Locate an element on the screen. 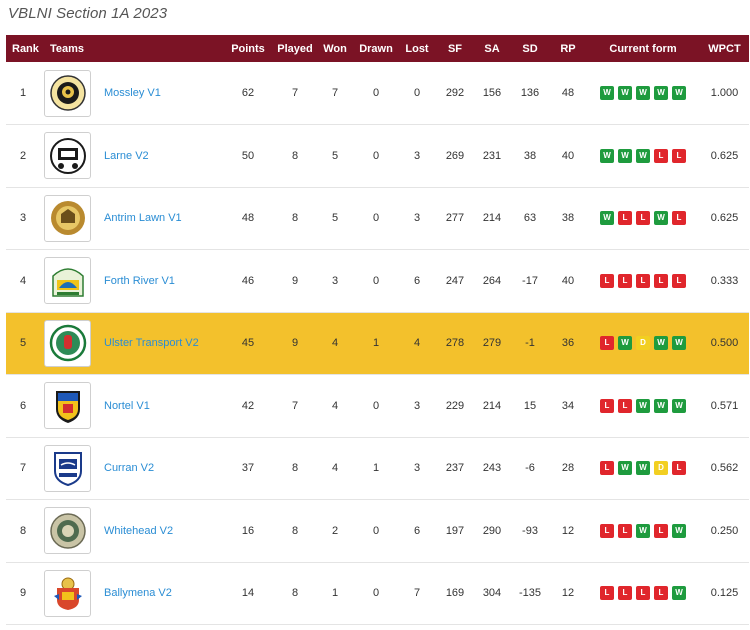  sa-cell: 290 is located at coordinates (492, 530).